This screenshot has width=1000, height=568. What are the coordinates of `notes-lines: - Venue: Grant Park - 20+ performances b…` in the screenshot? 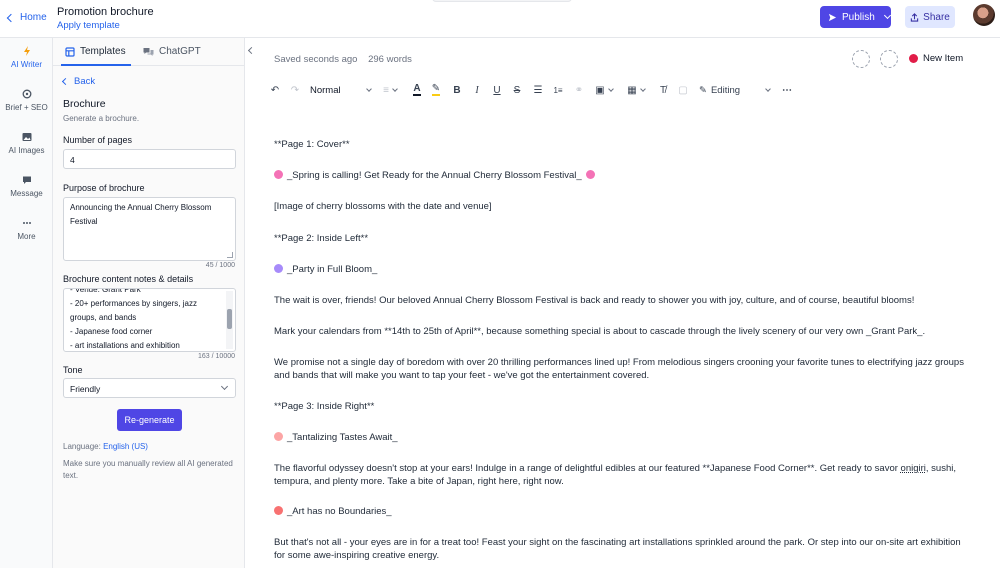 It's located at (149, 319).